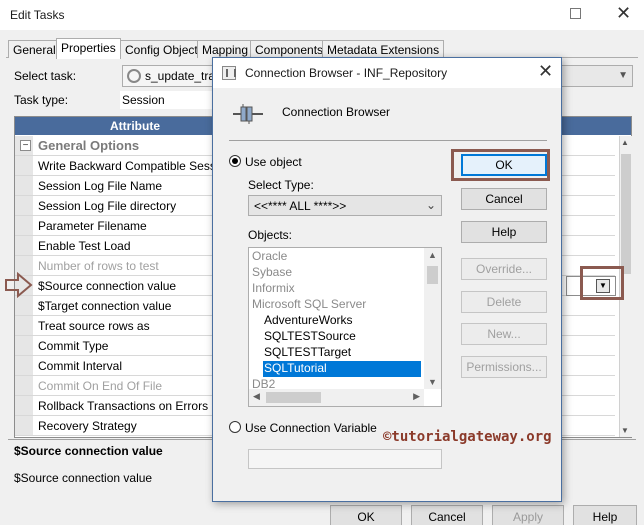  I want to click on description-text: $Source connection value, so click(83, 478).